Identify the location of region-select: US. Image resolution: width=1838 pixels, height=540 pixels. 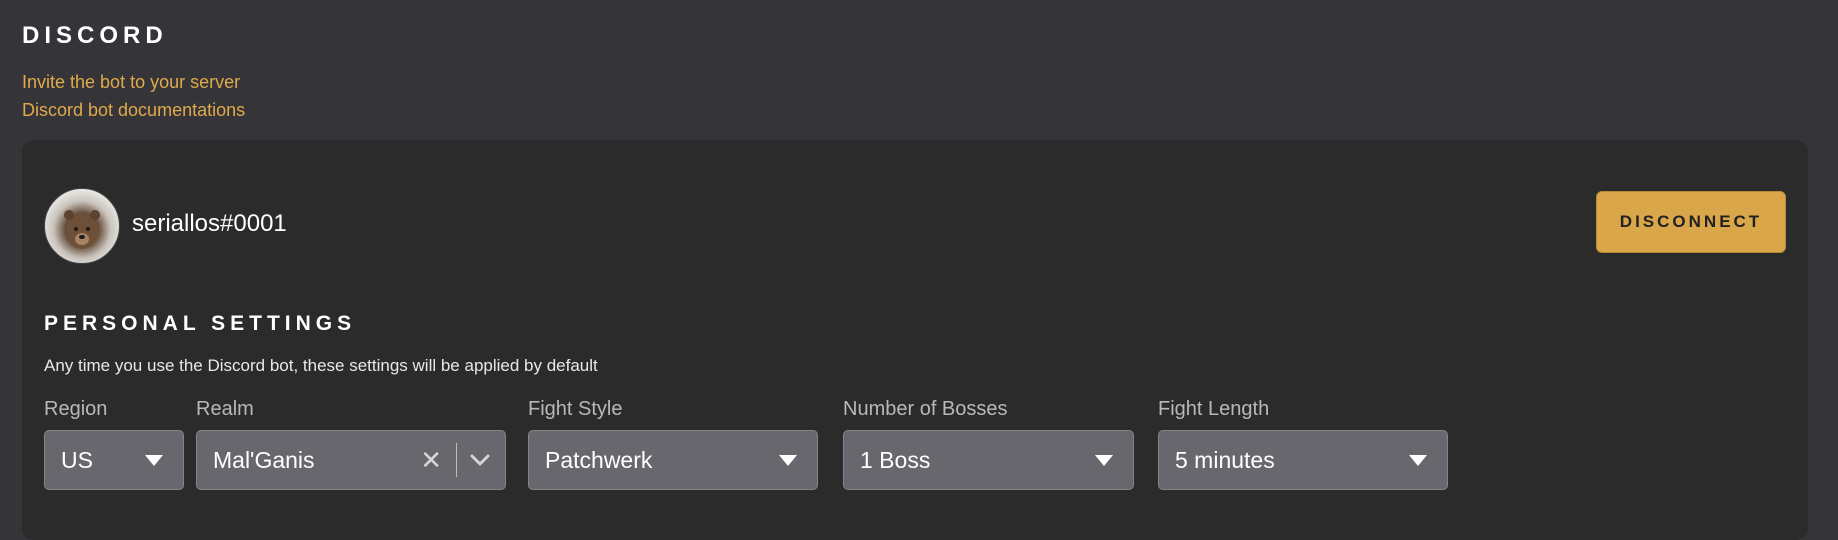
(114, 460).